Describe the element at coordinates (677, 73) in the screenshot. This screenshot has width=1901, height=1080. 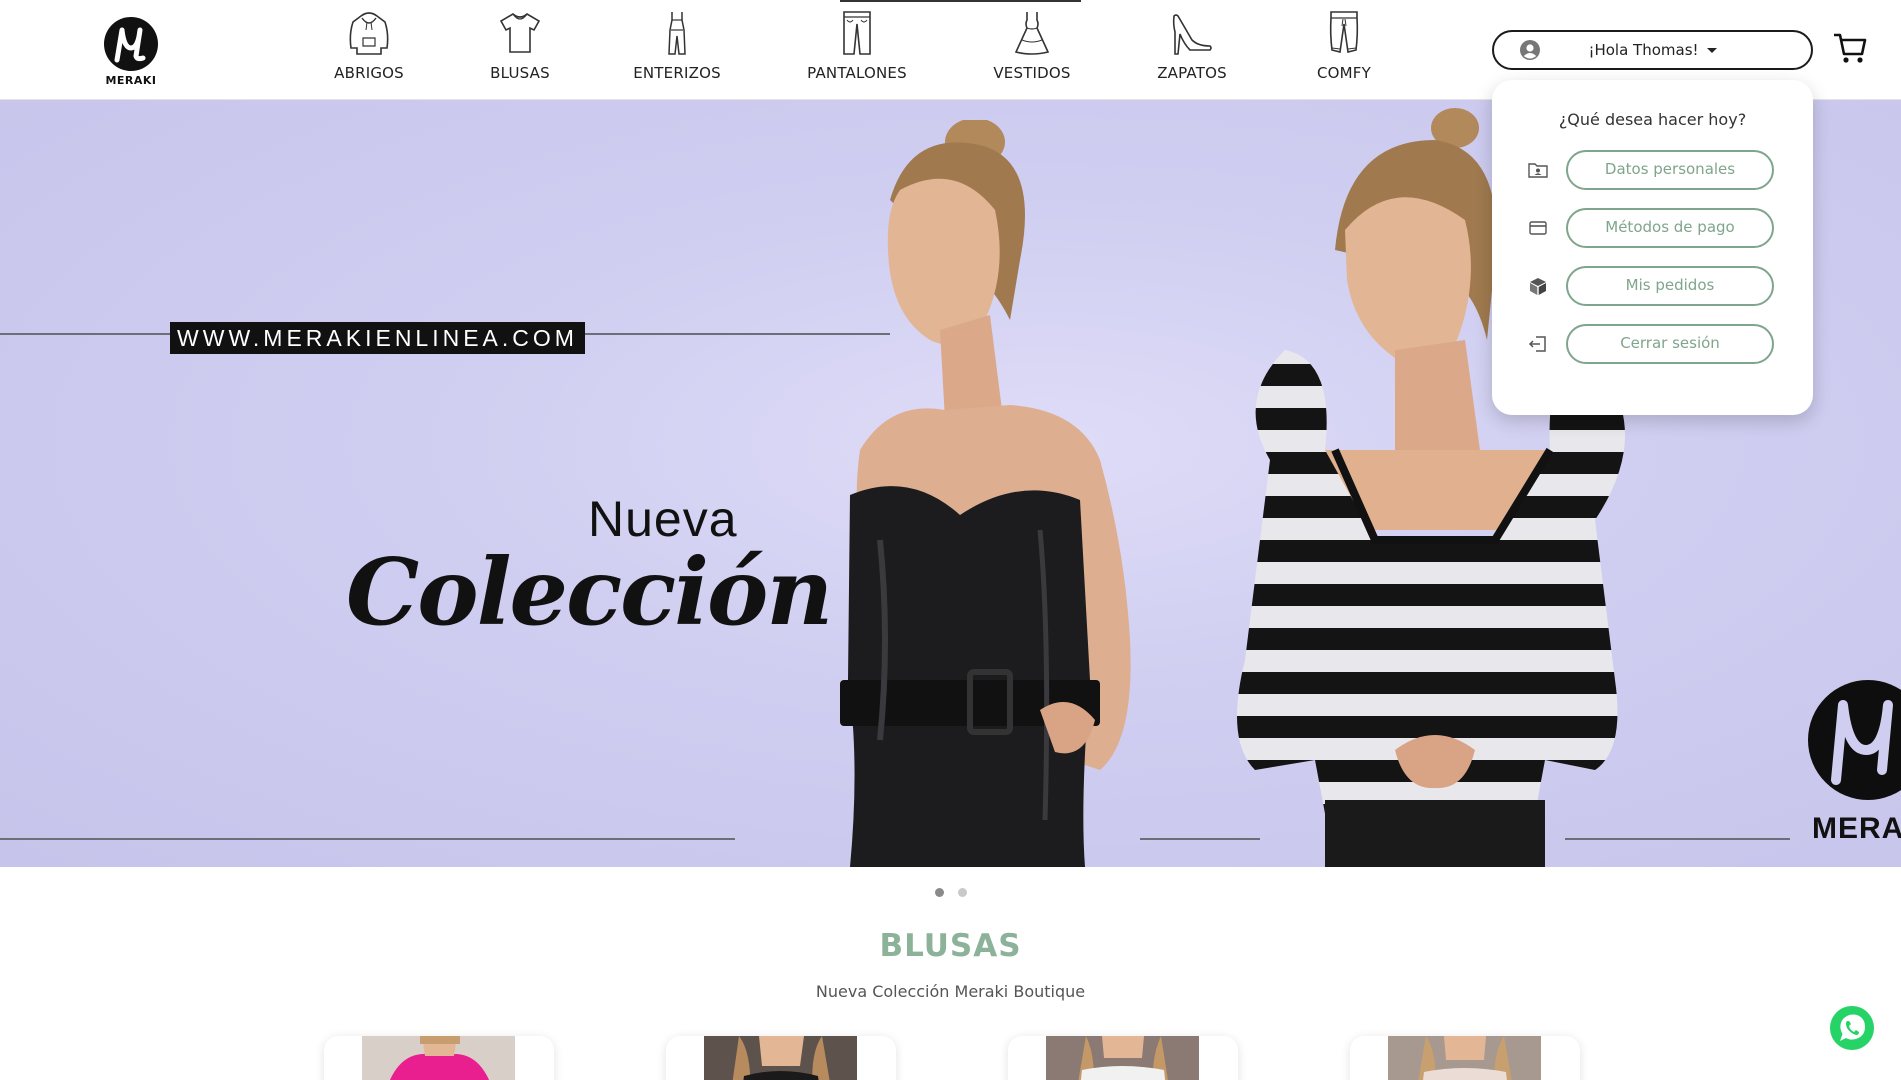
I see `nav-label: ENTERIZOS` at that location.